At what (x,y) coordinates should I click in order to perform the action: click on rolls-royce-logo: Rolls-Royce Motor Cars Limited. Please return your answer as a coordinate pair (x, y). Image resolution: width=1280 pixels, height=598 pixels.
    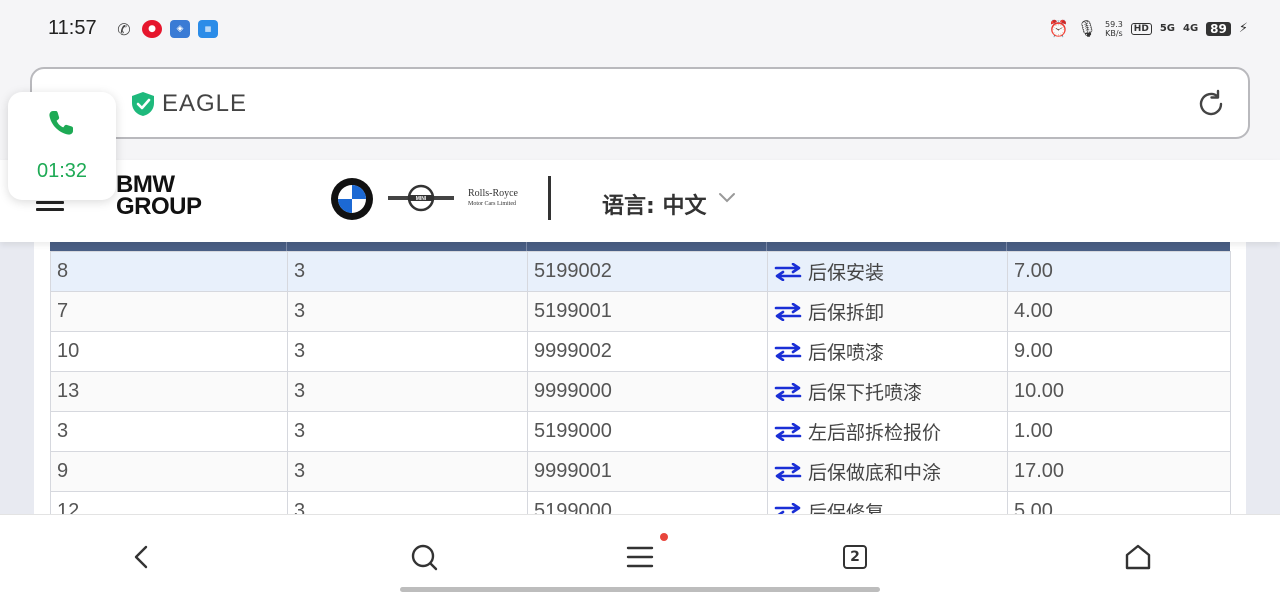
    Looking at the image, I should click on (493, 197).